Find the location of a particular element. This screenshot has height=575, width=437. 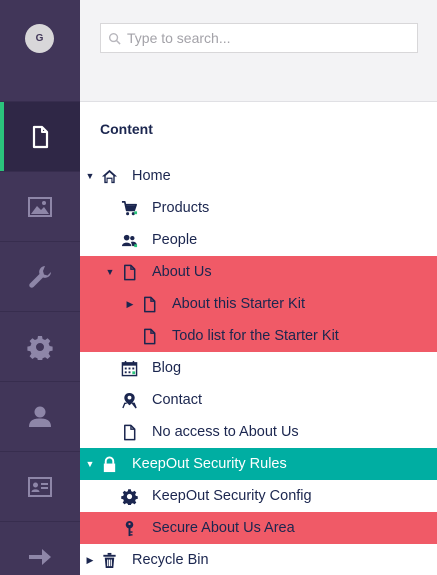

nav-developer is located at coordinates (40, 346).